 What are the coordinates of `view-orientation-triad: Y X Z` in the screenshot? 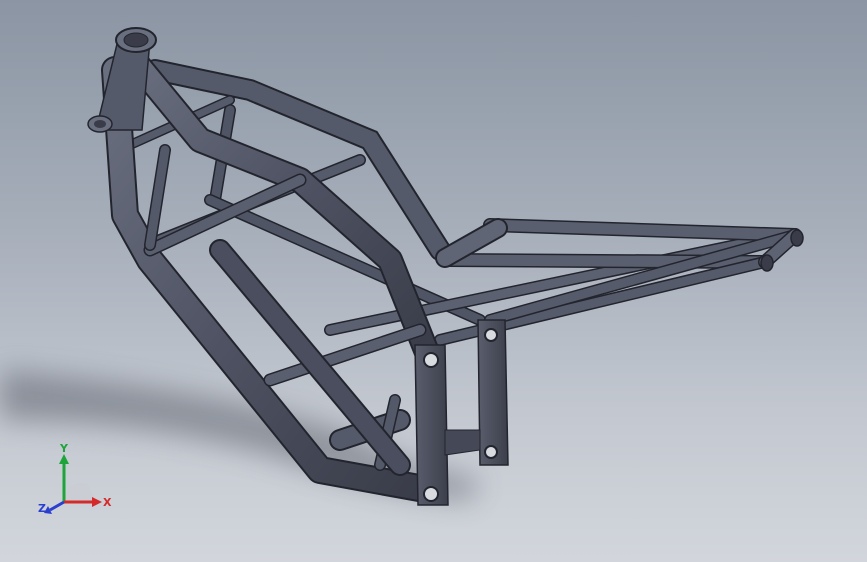 It's located at (75, 478).